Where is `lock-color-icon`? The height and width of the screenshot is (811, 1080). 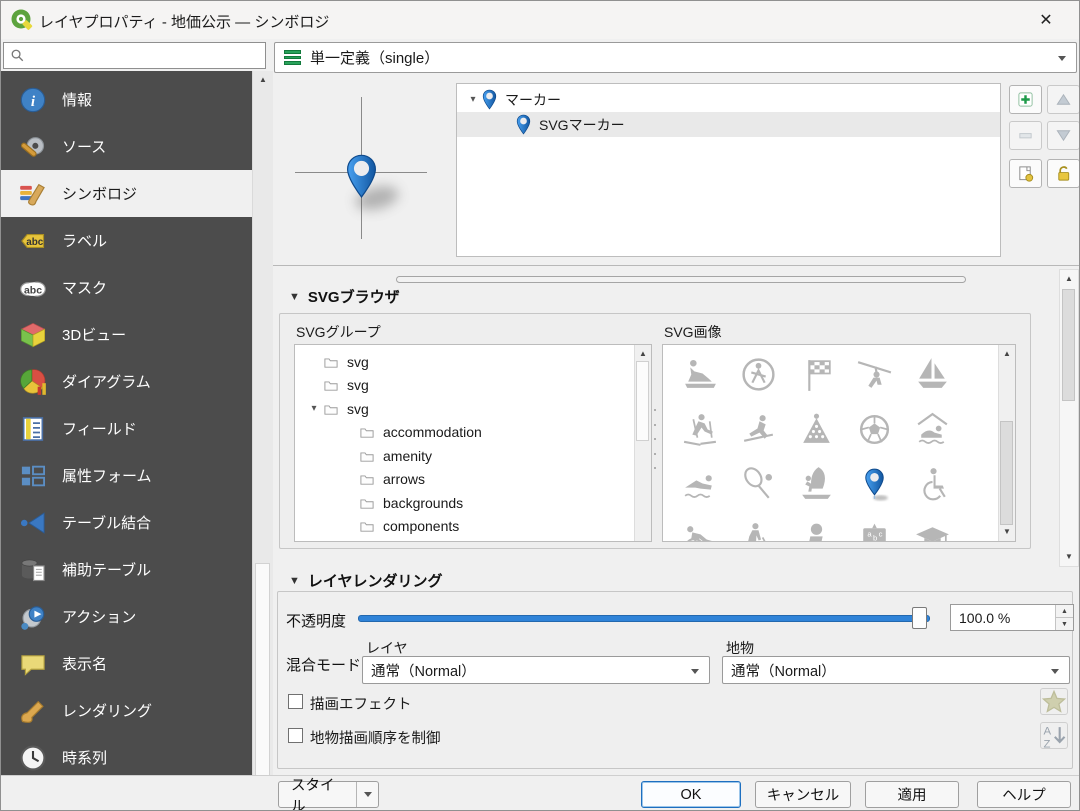 lock-color-icon is located at coordinates (1063, 173).